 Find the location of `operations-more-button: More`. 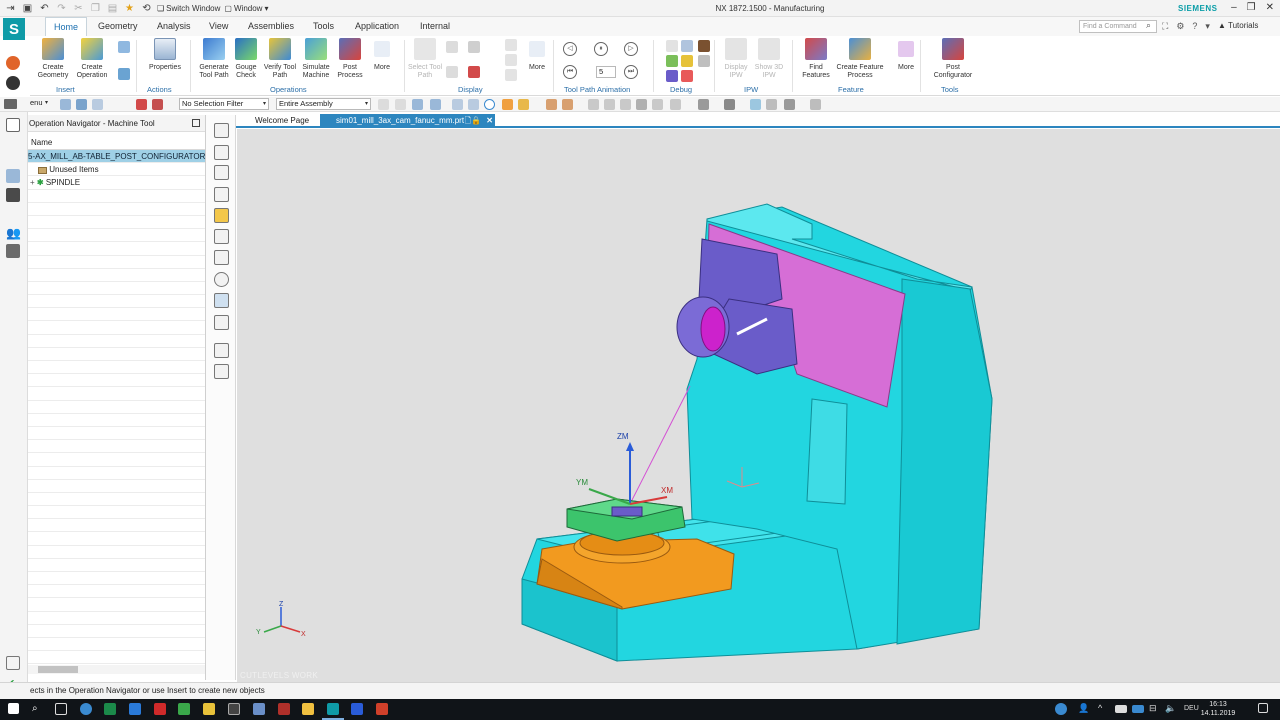

operations-more-button: More is located at coordinates (382, 55).